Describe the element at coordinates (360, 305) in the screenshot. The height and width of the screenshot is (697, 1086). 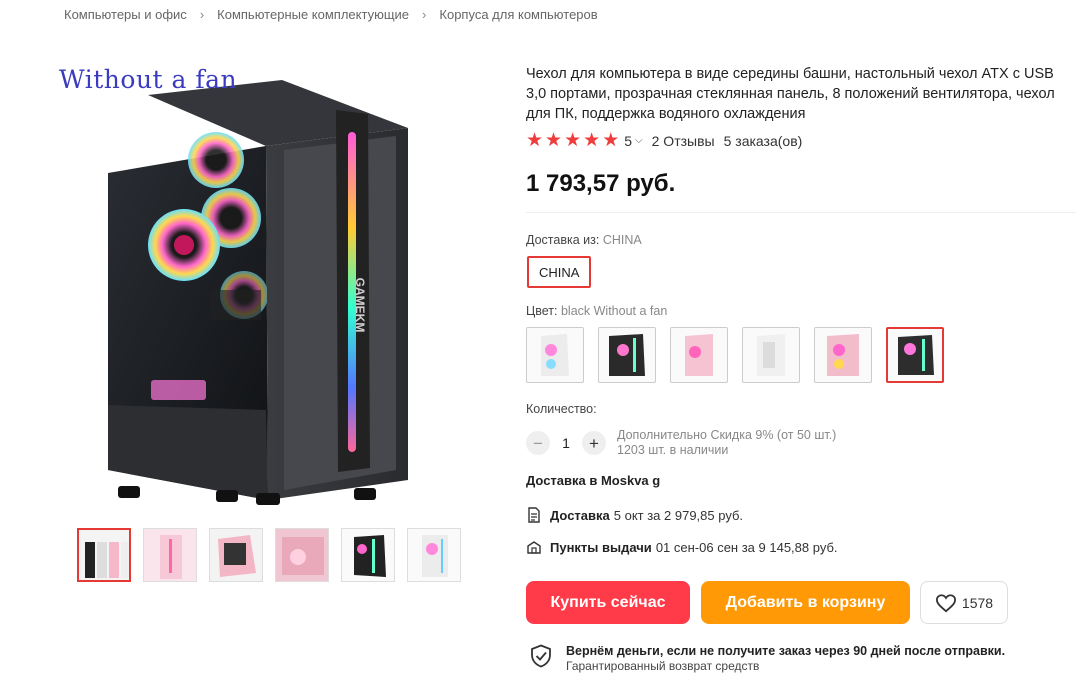
I see `case-logo: GAMEKM` at that location.